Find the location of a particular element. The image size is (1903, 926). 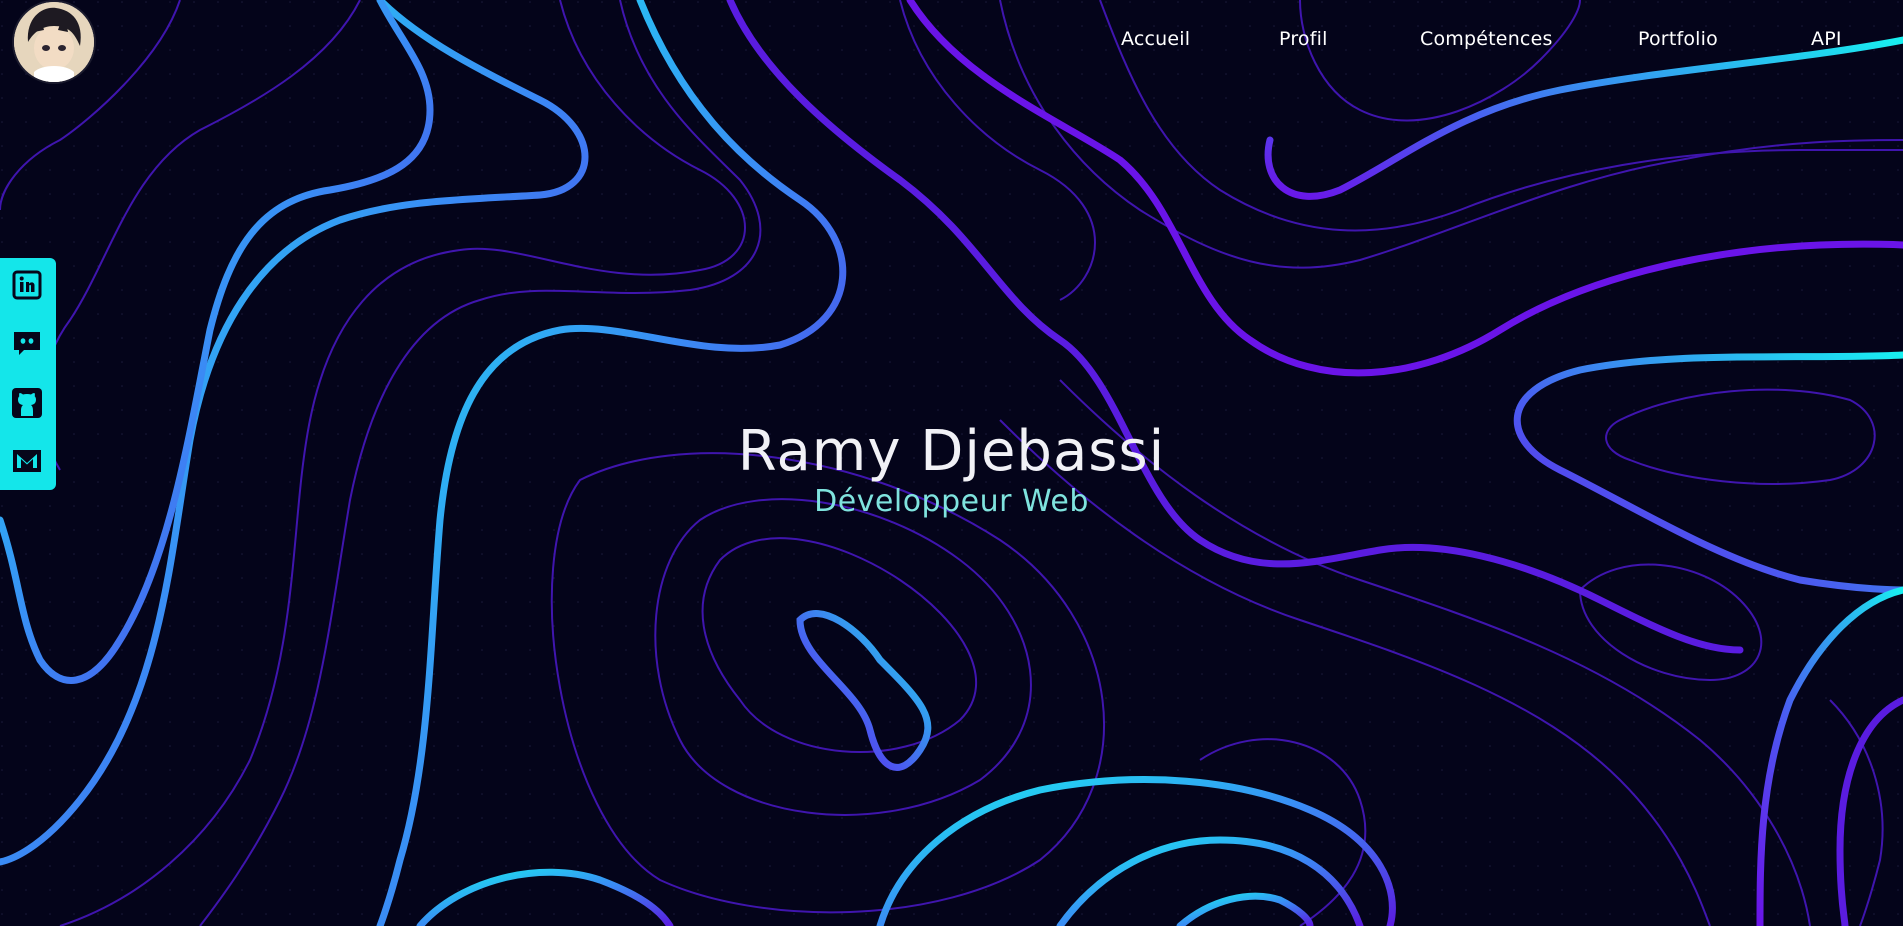

nav-link-profil: Profil is located at coordinates (1303, 39).